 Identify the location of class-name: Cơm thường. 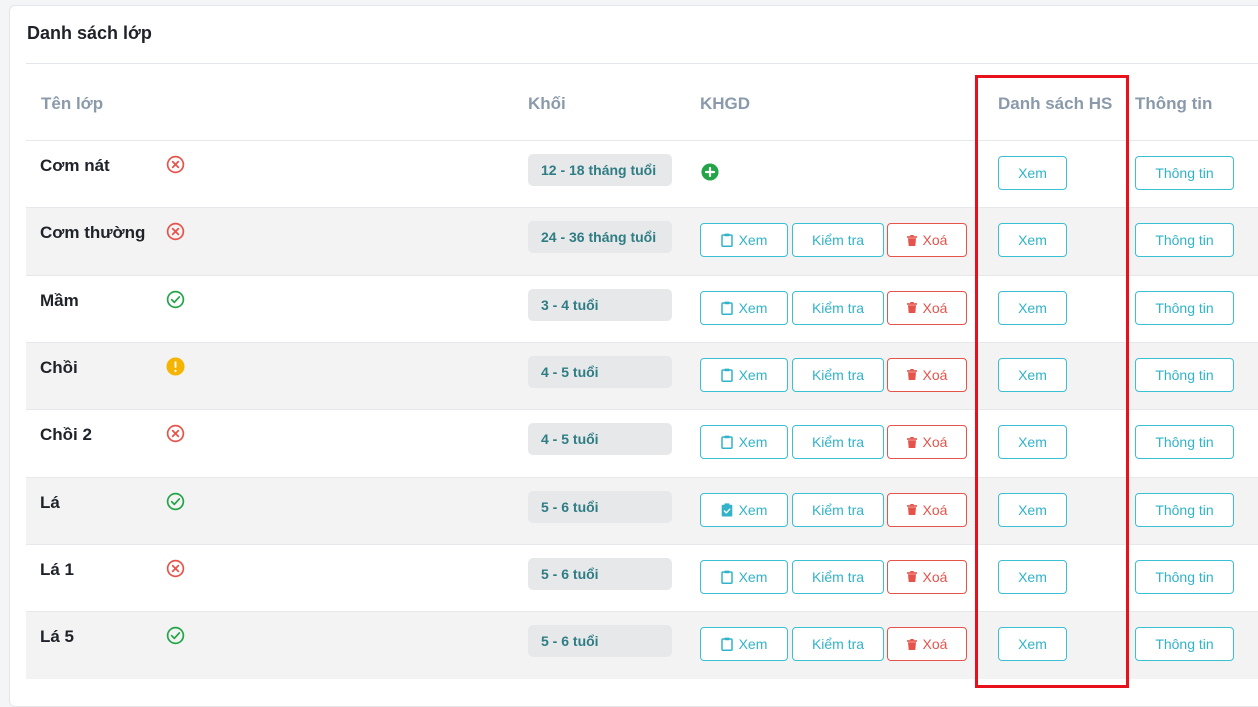
(93, 233).